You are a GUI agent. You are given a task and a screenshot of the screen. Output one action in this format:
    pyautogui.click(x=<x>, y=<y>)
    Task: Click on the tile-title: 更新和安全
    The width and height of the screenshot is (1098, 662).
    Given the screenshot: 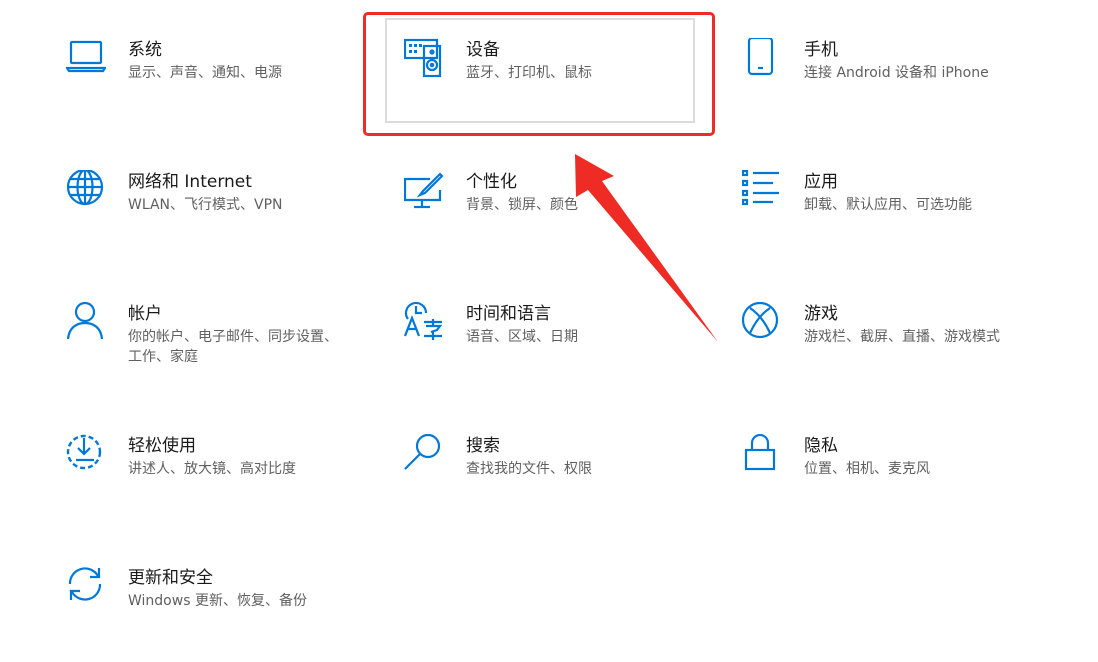 What is the action you would take?
    pyautogui.click(x=170, y=578)
    